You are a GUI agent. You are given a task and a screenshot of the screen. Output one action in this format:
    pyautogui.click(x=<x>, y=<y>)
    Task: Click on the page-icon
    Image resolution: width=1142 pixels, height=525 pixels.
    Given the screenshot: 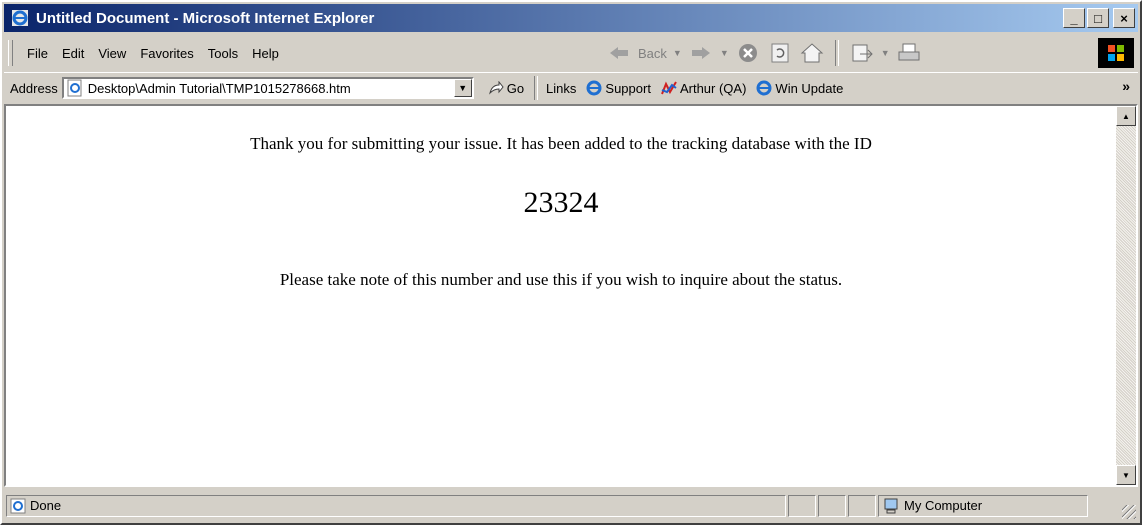 What is the action you would take?
    pyautogui.click(x=75, y=88)
    